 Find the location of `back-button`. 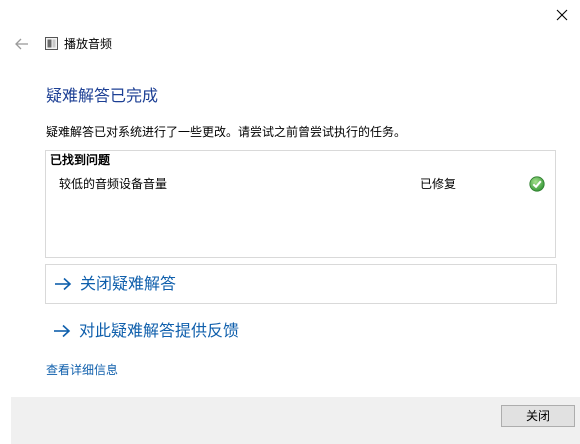

back-button is located at coordinates (22, 44).